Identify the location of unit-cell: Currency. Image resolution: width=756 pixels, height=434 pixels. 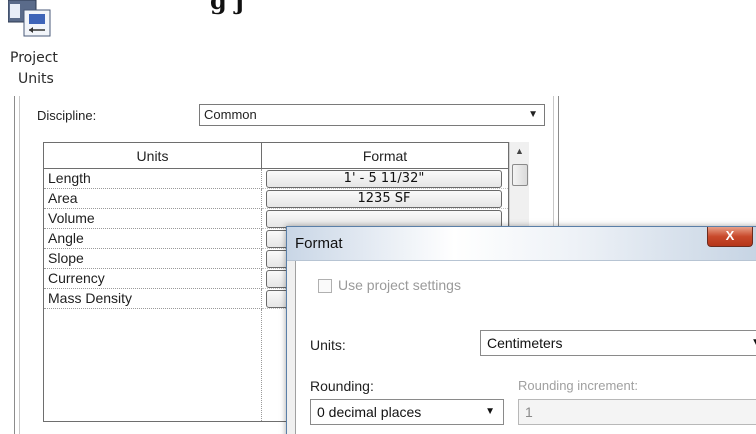
(153, 279).